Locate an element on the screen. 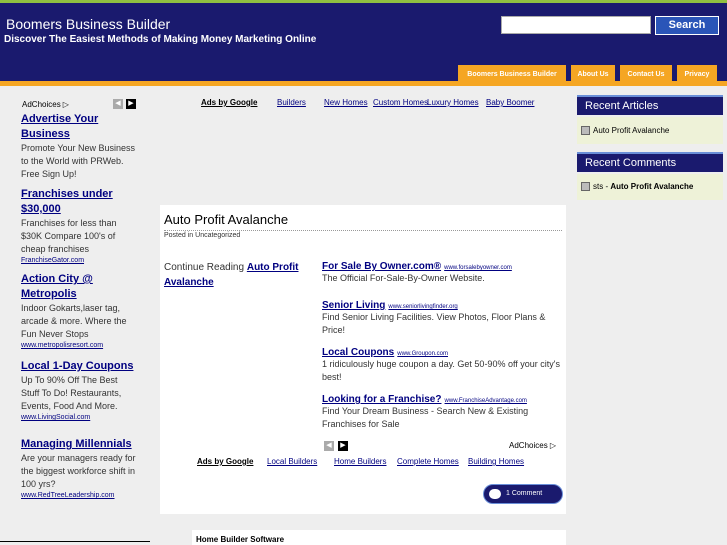 The height and width of the screenshot is (545, 727). ad-title-link: Franchises under $30,000 is located at coordinates (78, 202).